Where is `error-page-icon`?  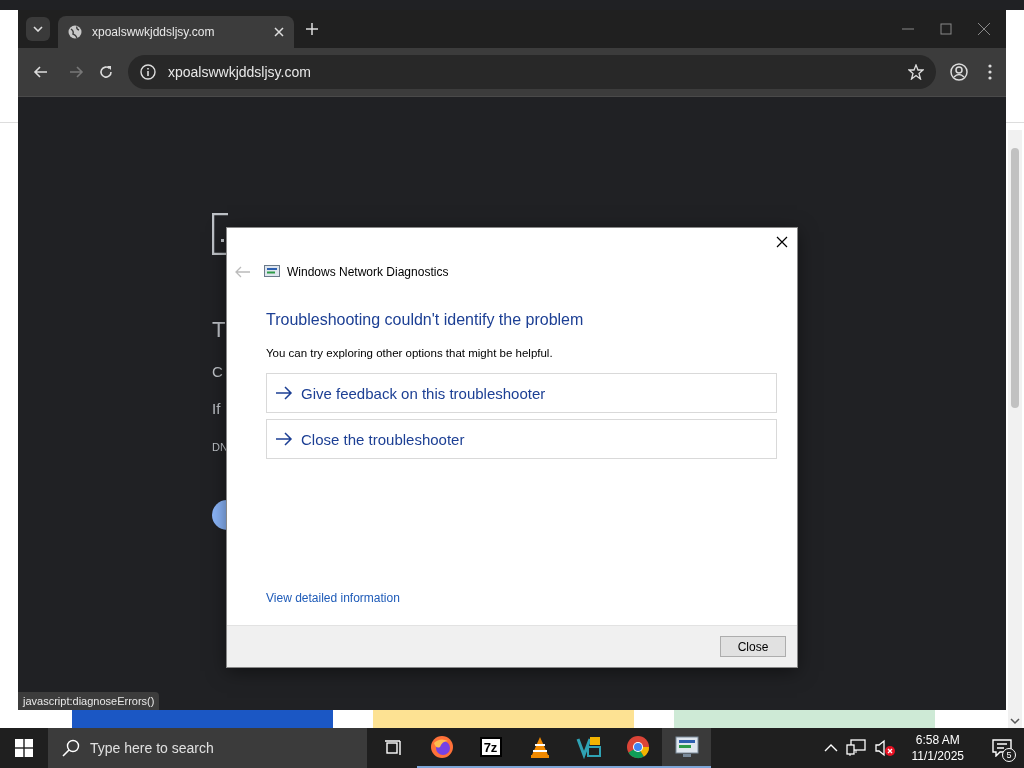
error-page-icon is located at coordinates (220, 234).